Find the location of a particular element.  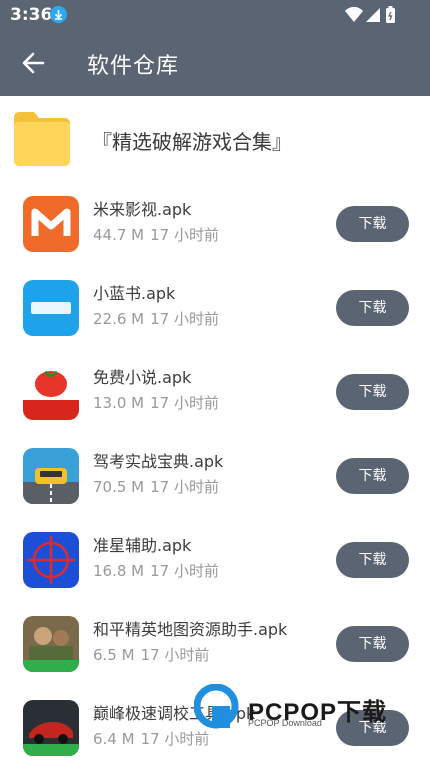

app-name: 免费小说.apk is located at coordinates (142, 377).